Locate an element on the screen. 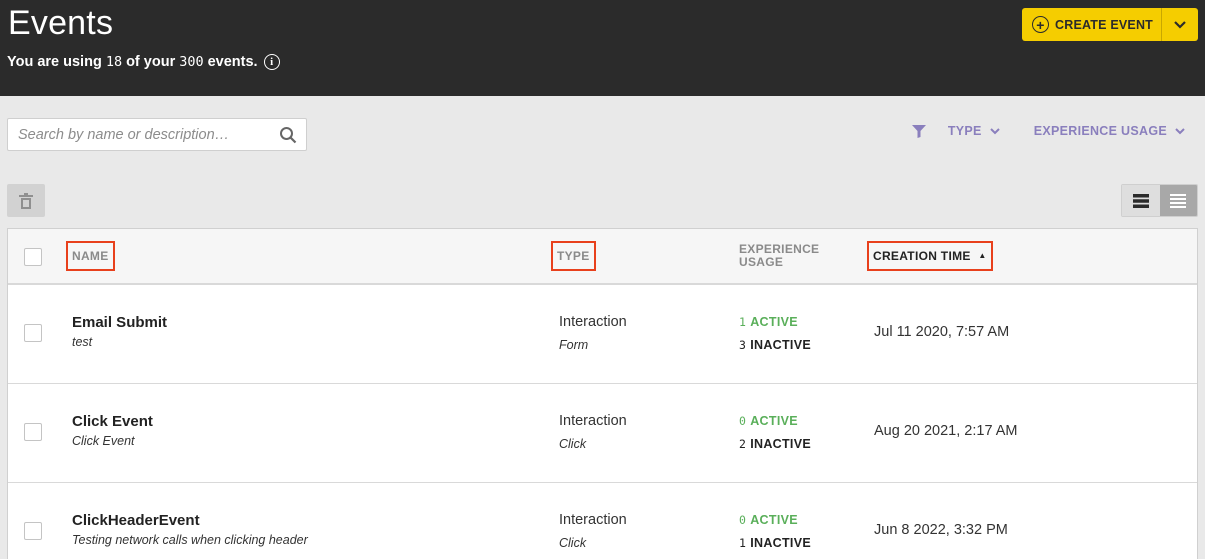 This screenshot has width=1205, height=559. create-event-button: + CREATE EVENT is located at coordinates (1091, 24).